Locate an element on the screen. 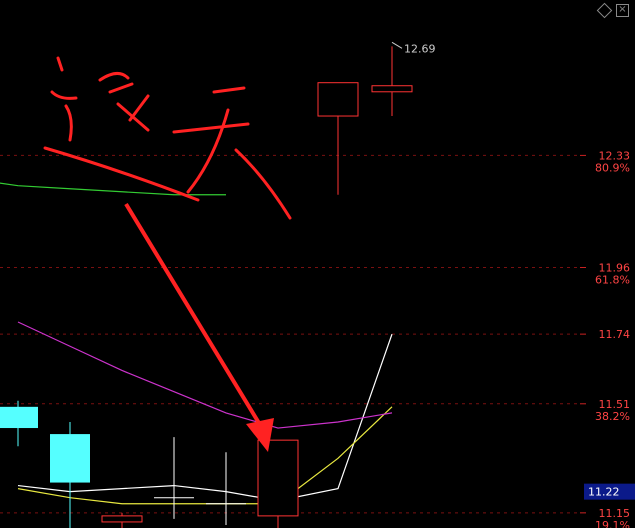 This screenshot has width=635, height=528. high-marker-label: 12.69 is located at coordinates (420, 48).